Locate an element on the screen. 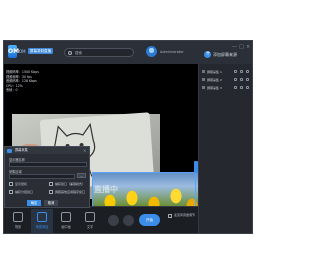 The height and width of the screenshot is (275, 320). bottom-toolbar: 场景 来源添加 画中画 文字 开始 麦克风音量调节 is located at coordinates (101, 219).